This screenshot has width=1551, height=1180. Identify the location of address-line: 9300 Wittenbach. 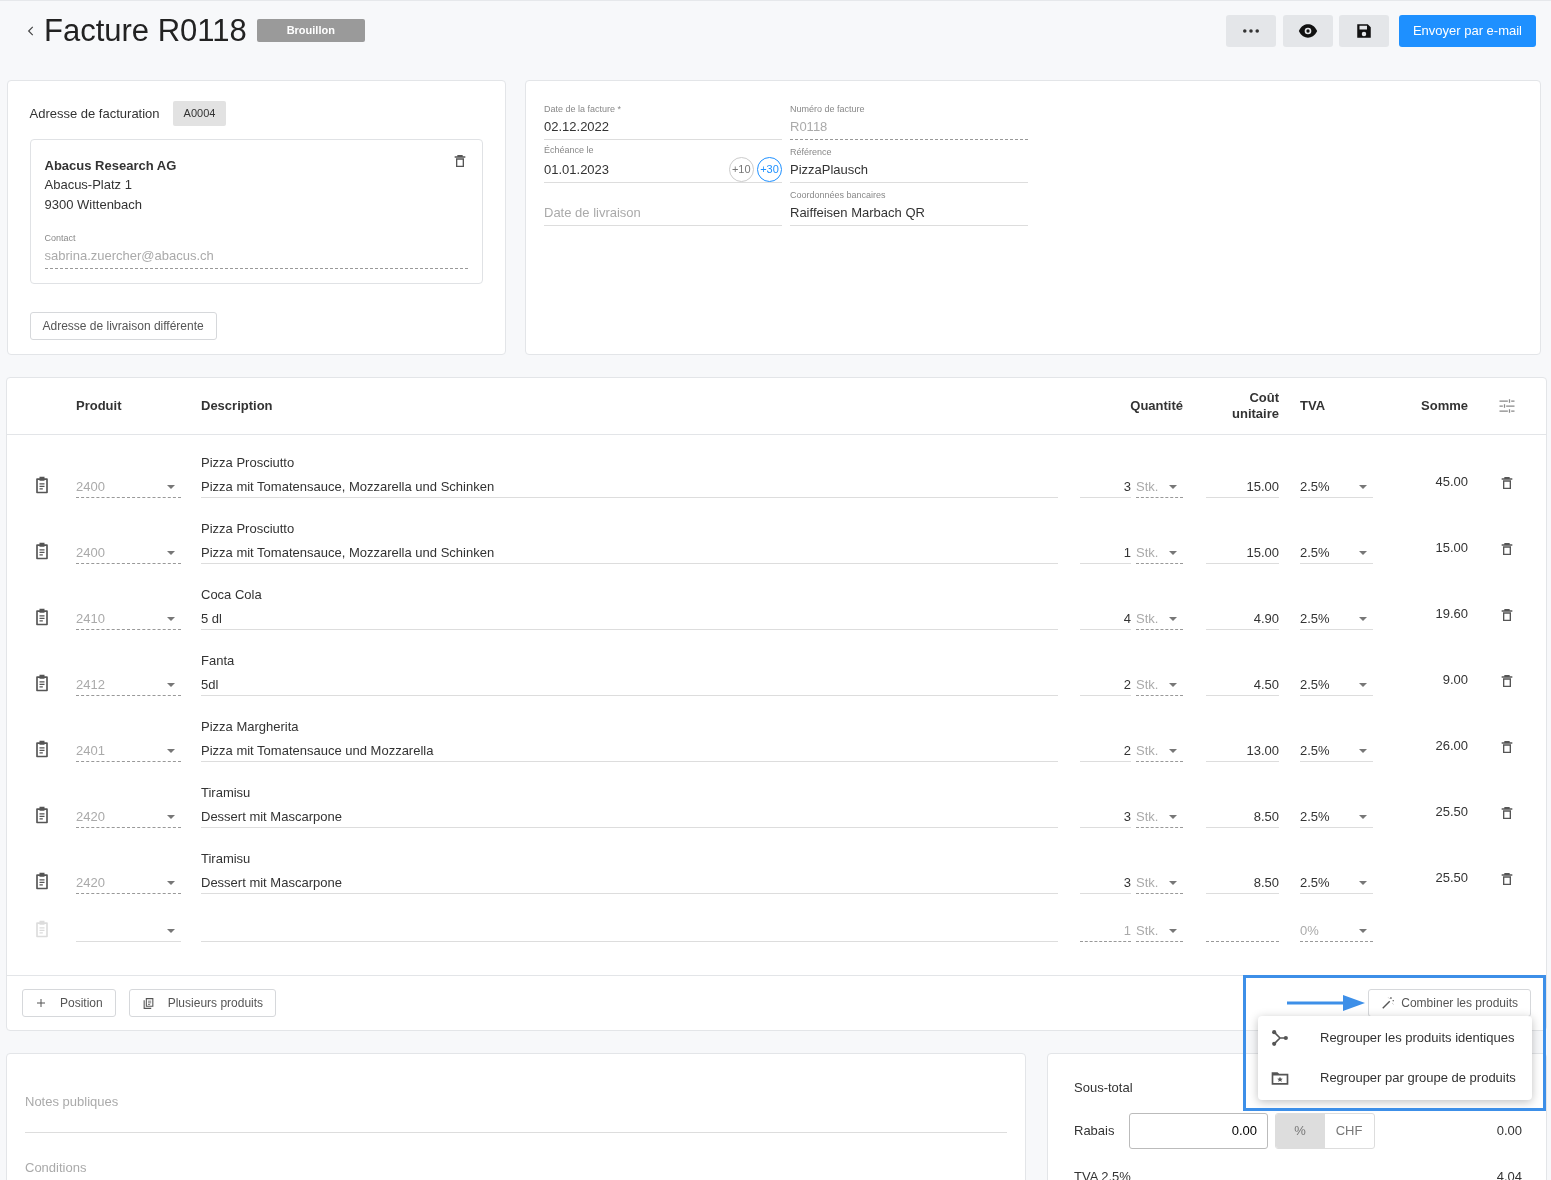
(94, 204).